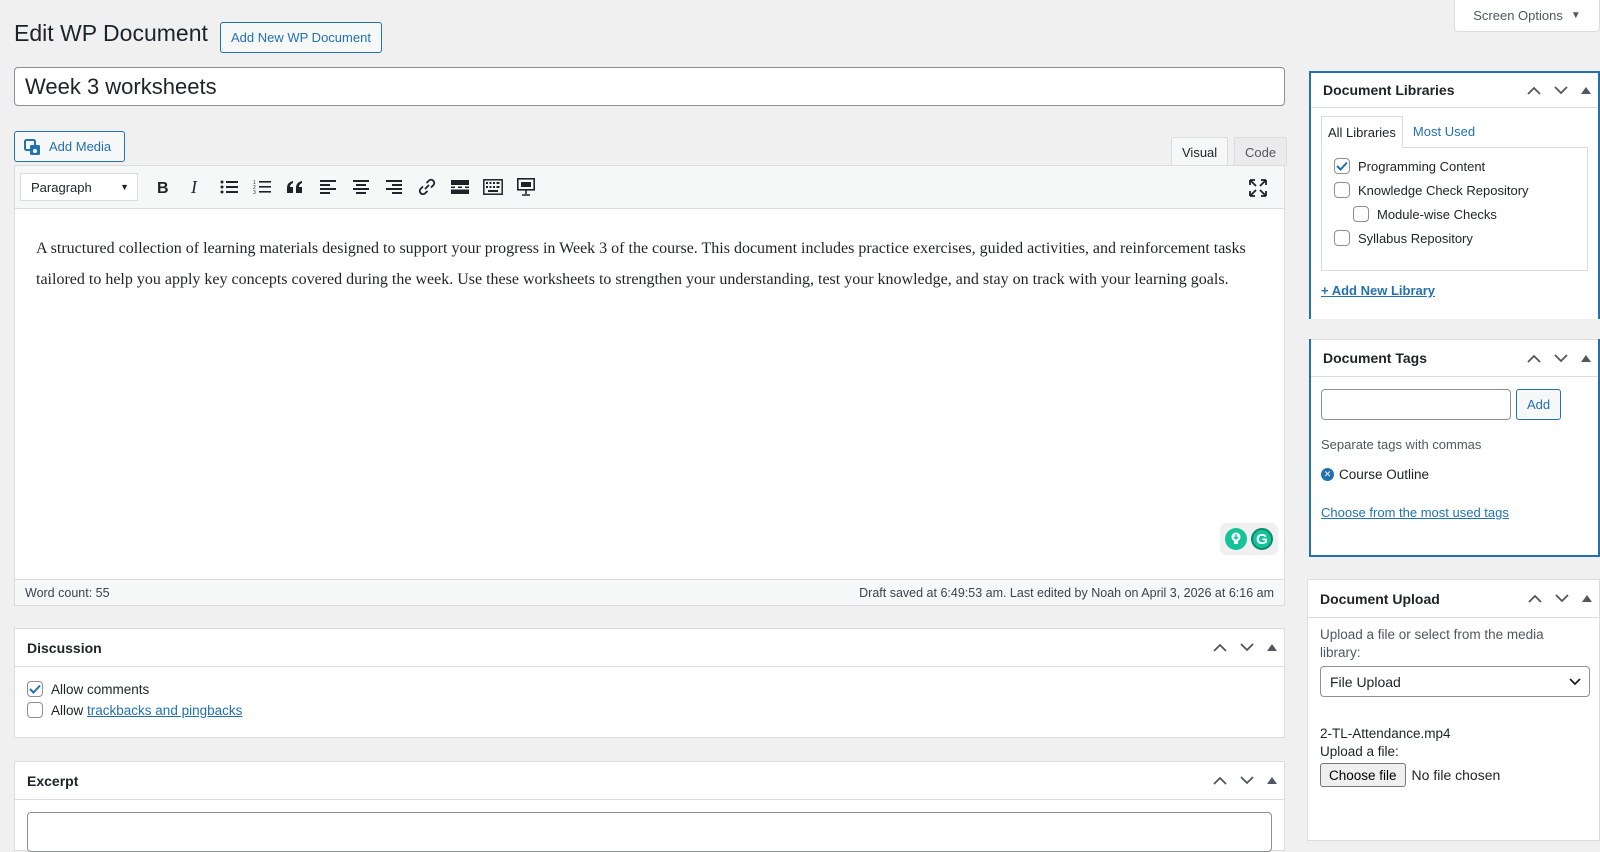 The width and height of the screenshot is (1600, 852). What do you see at coordinates (1327, 474) in the screenshot?
I see `remove-tag-icon: ✕` at bounding box center [1327, 474].